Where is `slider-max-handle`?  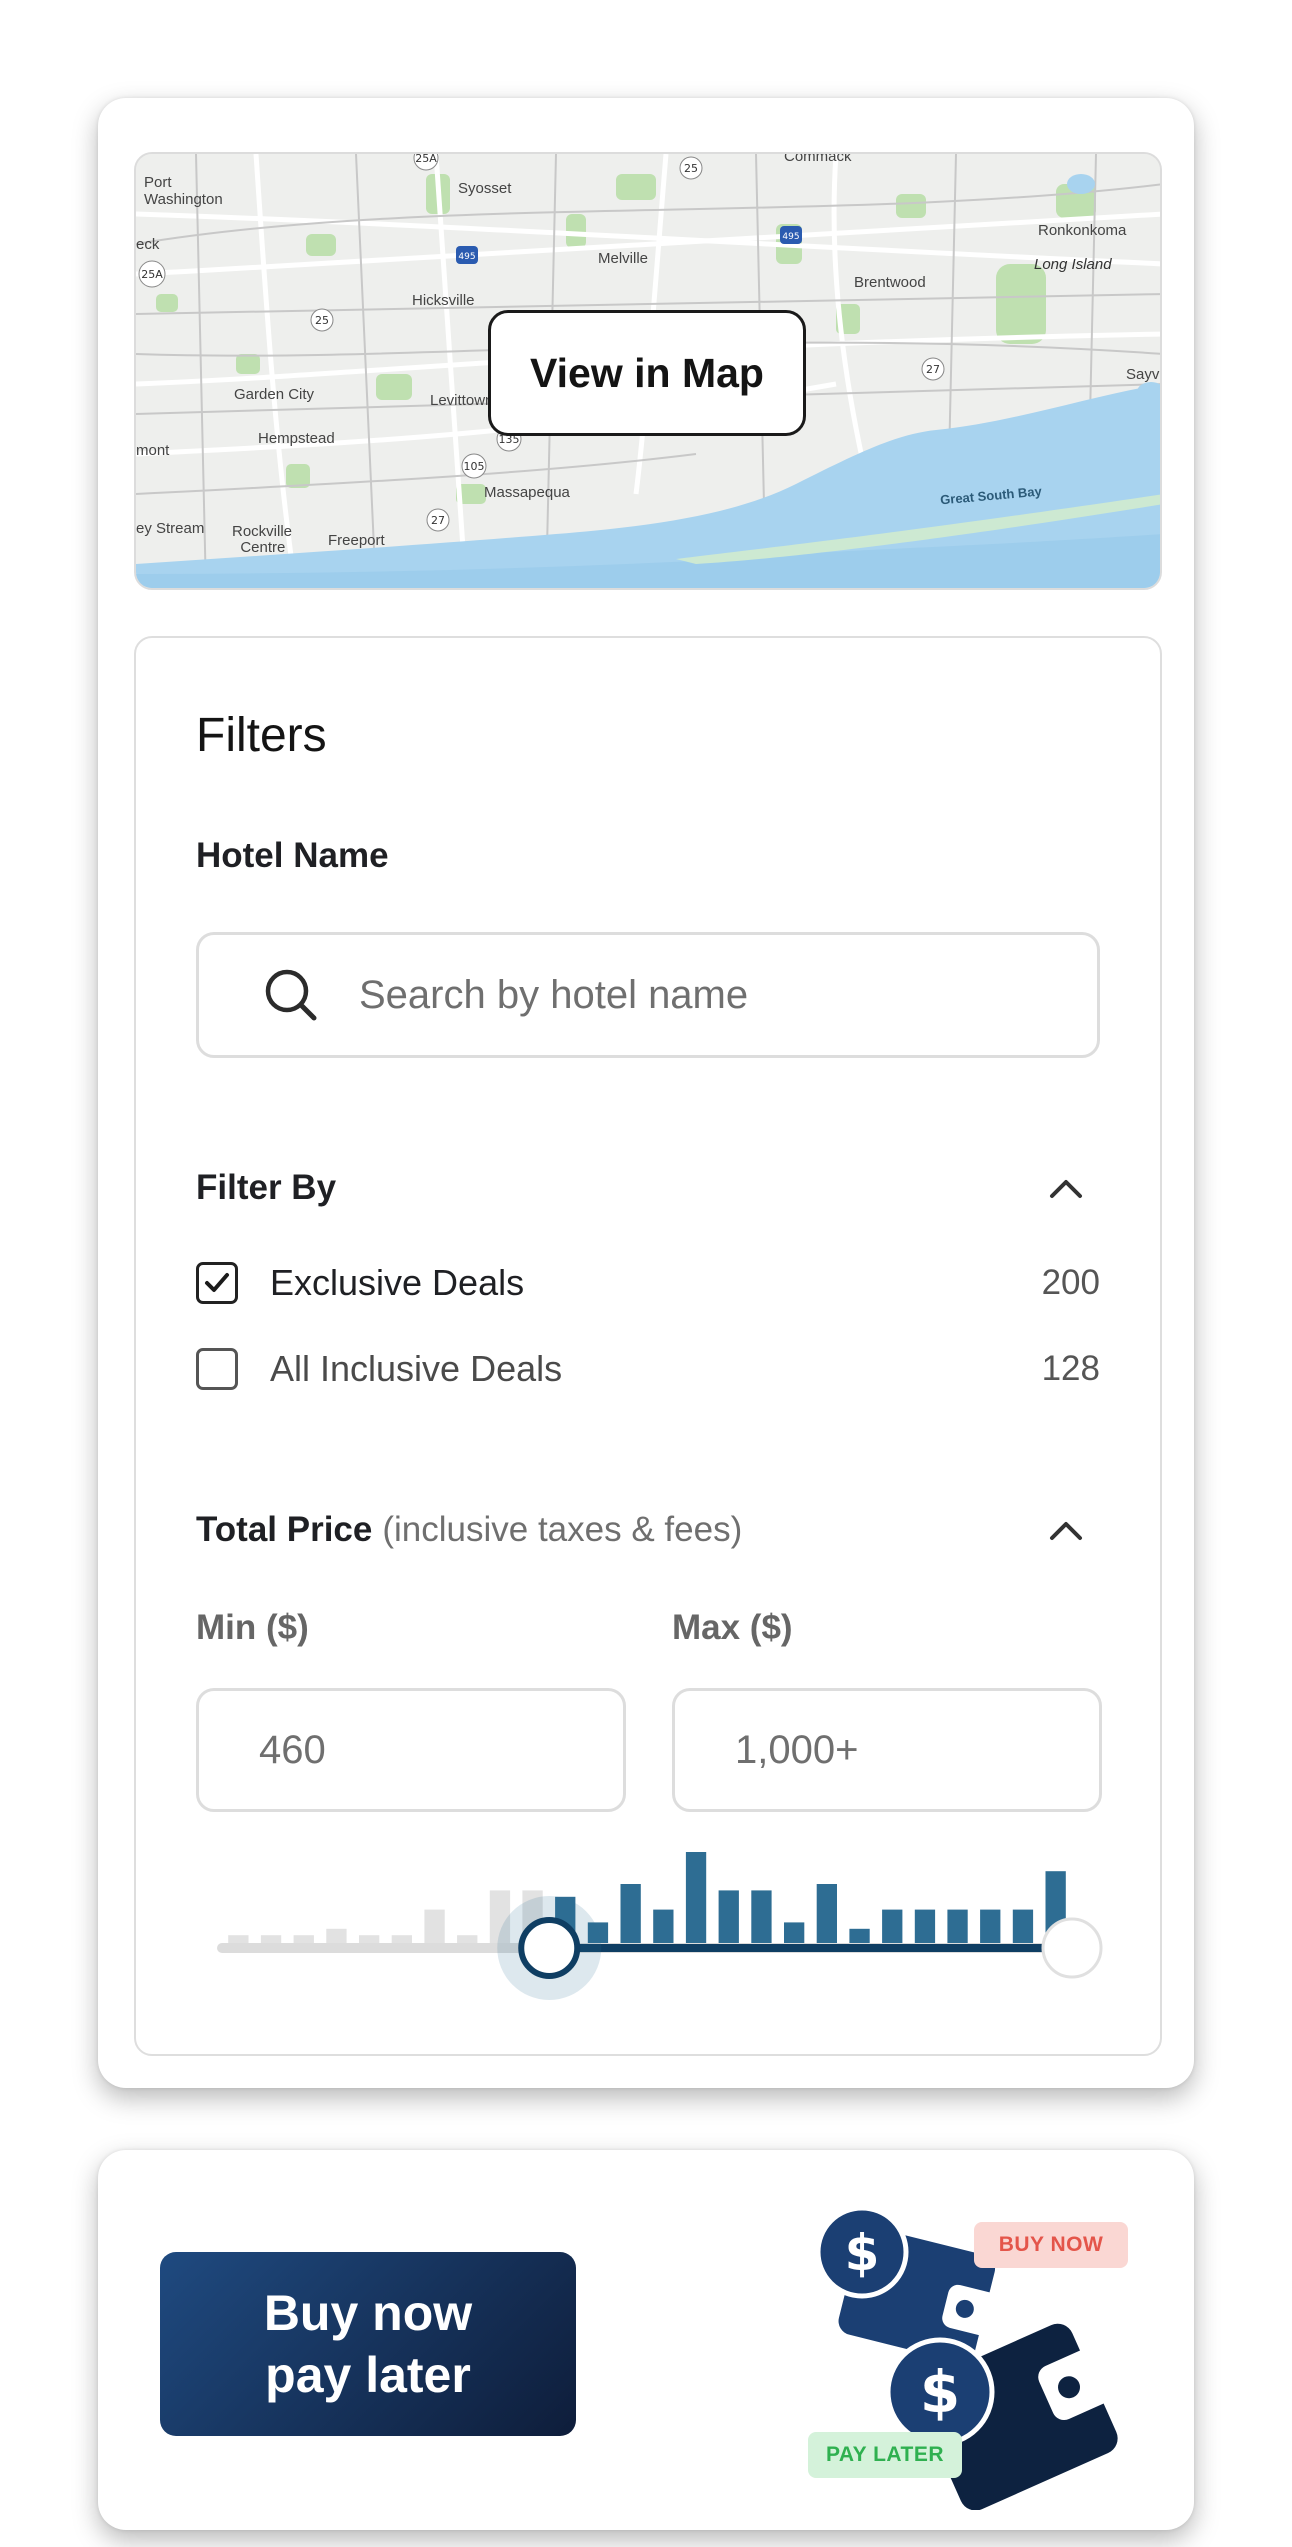 slider-max-handle is located at coordinates (1072, 1948).